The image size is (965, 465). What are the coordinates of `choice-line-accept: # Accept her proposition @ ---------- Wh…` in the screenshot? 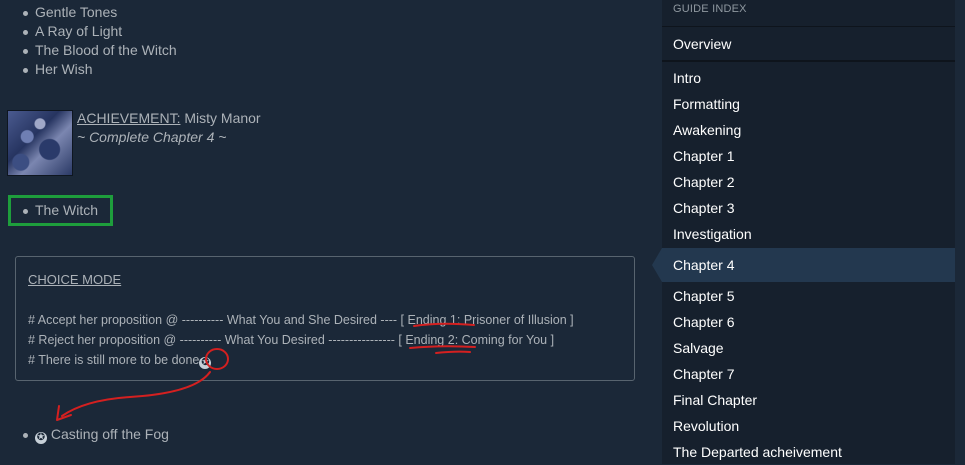 It's located at (301, 320).